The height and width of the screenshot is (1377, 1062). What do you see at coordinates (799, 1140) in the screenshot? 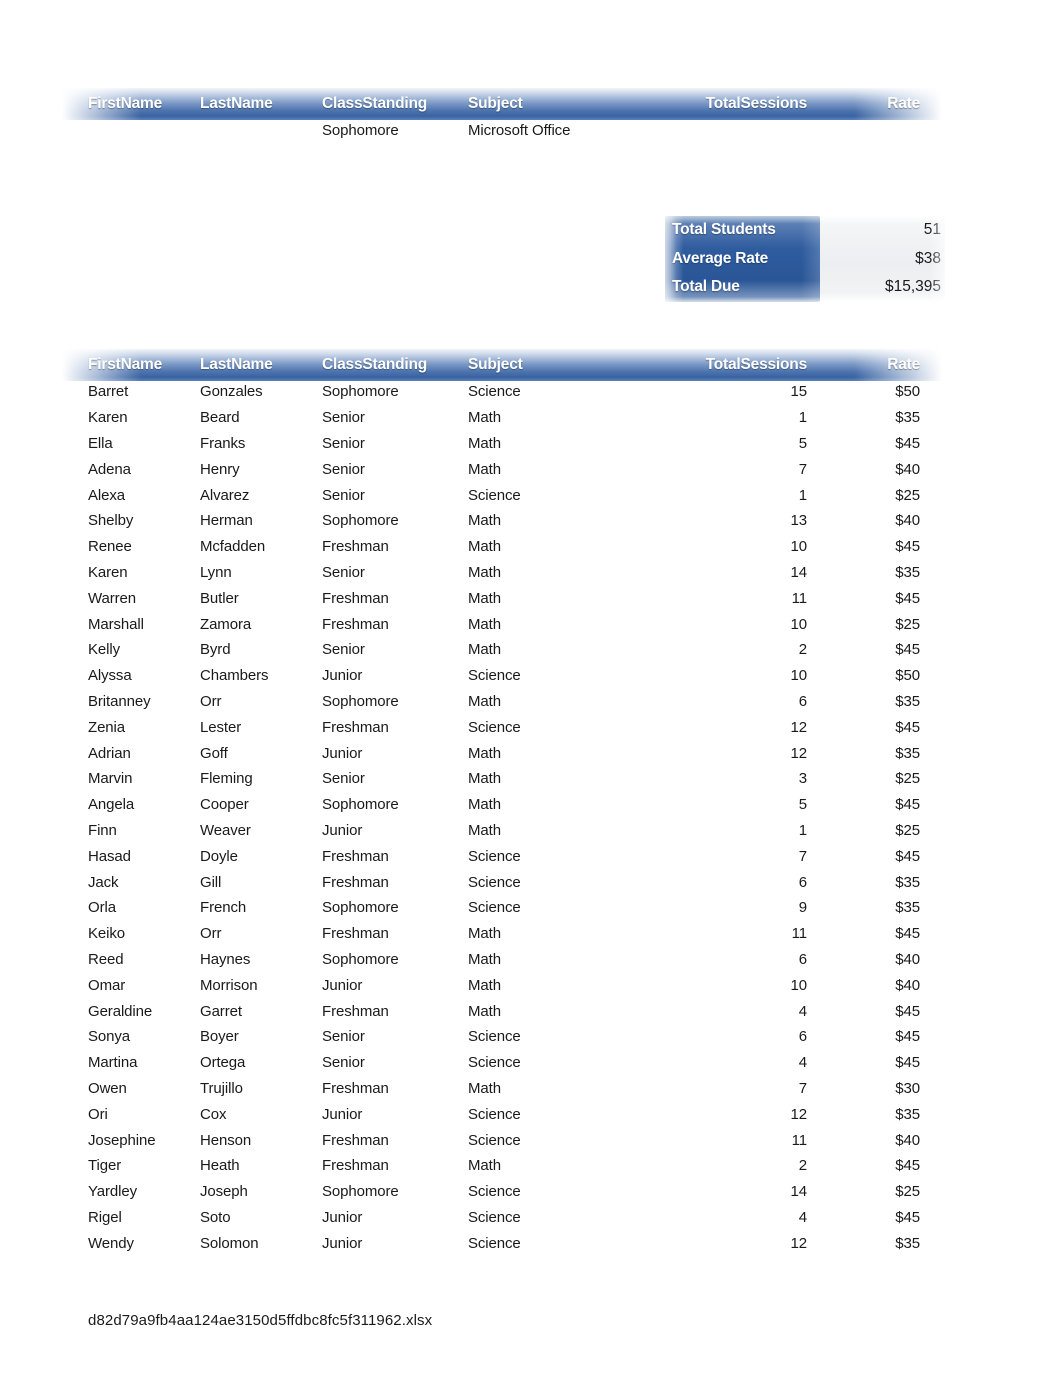
I see `cell-totalsessions: 11` at bounding box center [799, 1140].